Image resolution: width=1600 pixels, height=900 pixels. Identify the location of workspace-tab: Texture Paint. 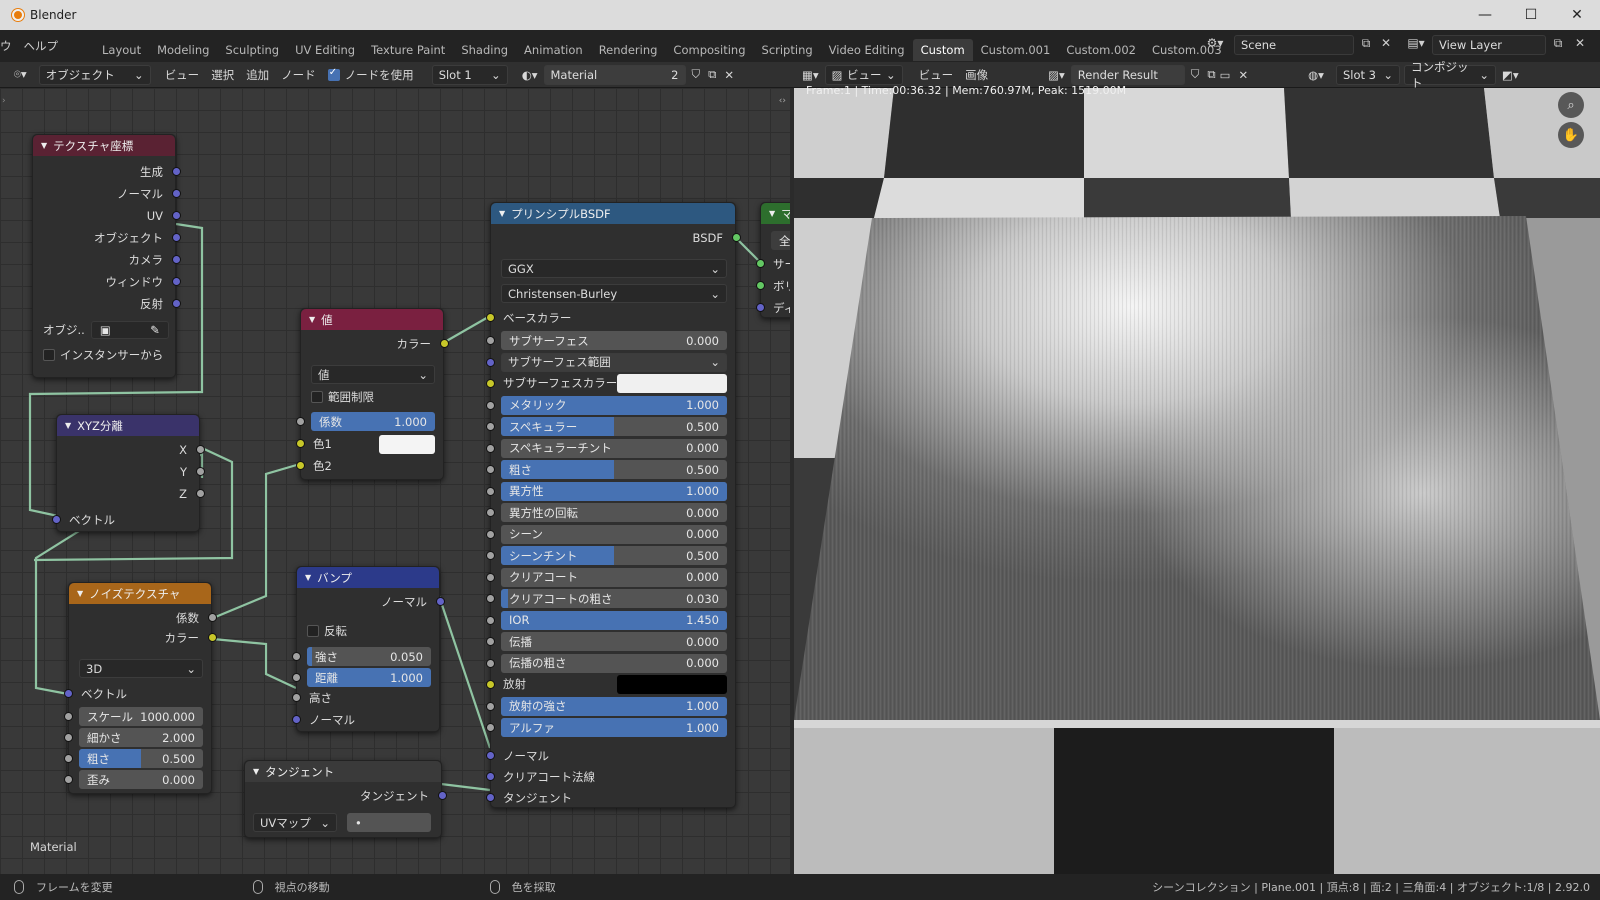
(408, 50).